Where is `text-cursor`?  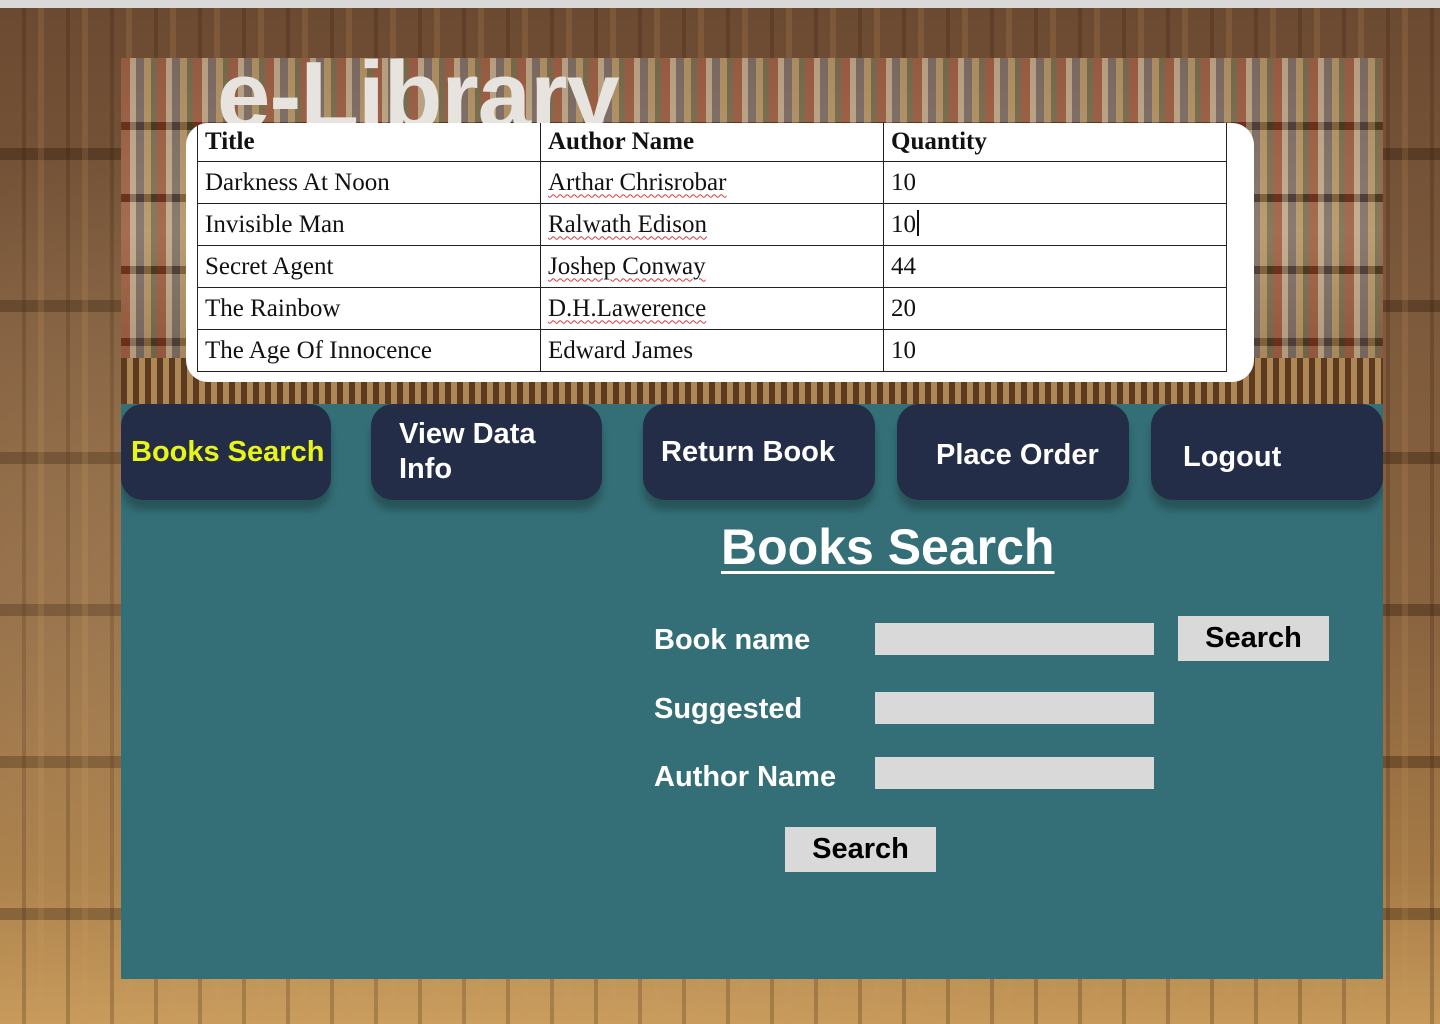
text-cursor is located at coordinates (918, 223).